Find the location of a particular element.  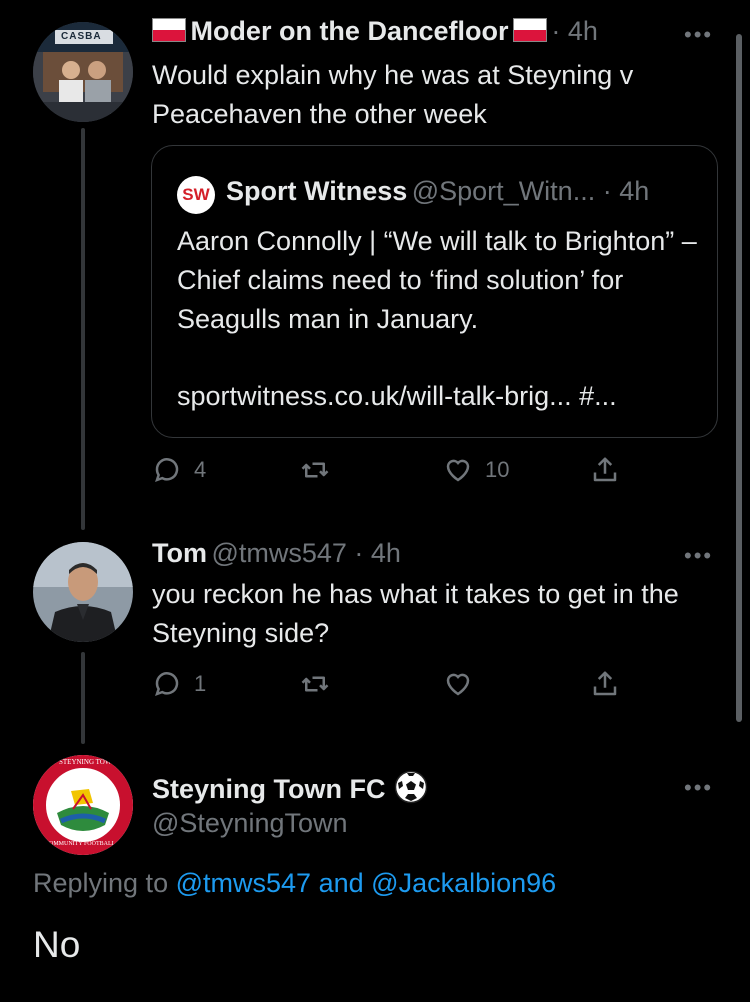

avatar: STEYNING TOWN COMMUNITY FOOTBALL CLUB is located at coordinates (83, 805).